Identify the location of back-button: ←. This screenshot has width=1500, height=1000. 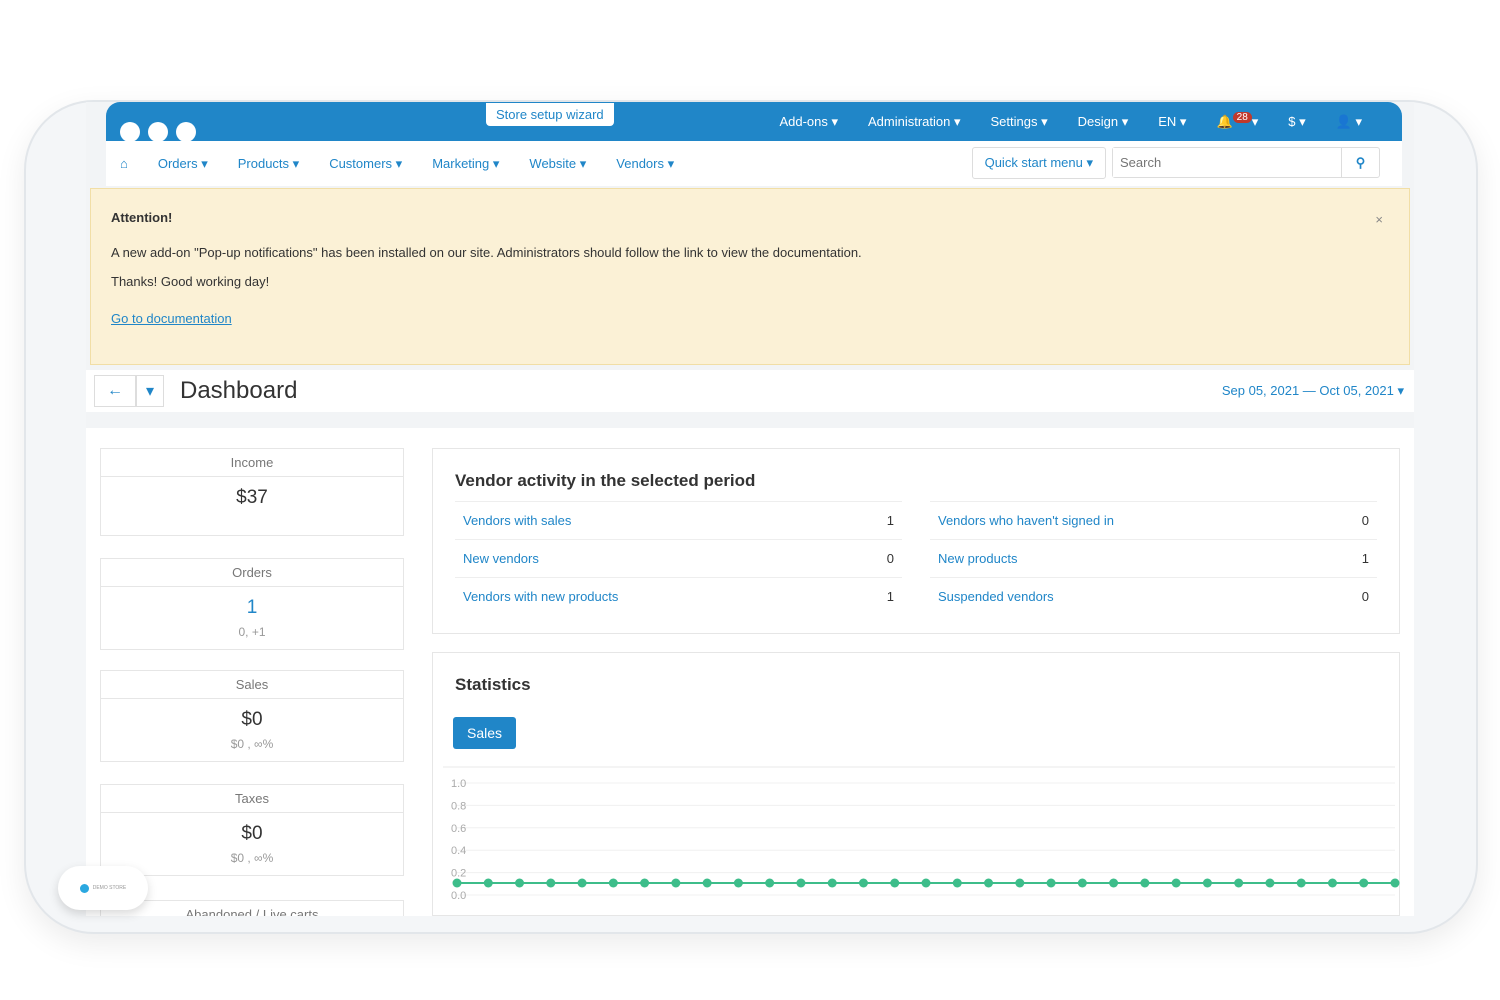
(115, 391).